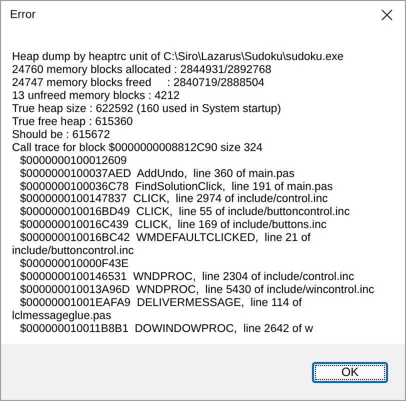 The height and width of the screenshot is (401, 406). Describe the element at coordinates (73, 122) in the screenshot. I see `message-line: True free heap : 615360` at that location.